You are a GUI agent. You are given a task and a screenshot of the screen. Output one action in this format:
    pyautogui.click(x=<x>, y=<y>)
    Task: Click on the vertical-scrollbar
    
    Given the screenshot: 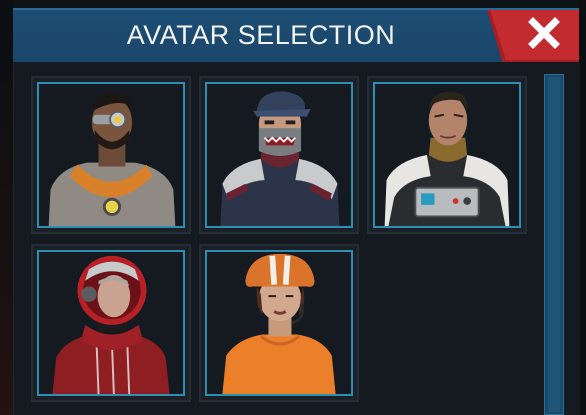 What is the action you would take?
    pyautogui.click(x=554, y=244)
    